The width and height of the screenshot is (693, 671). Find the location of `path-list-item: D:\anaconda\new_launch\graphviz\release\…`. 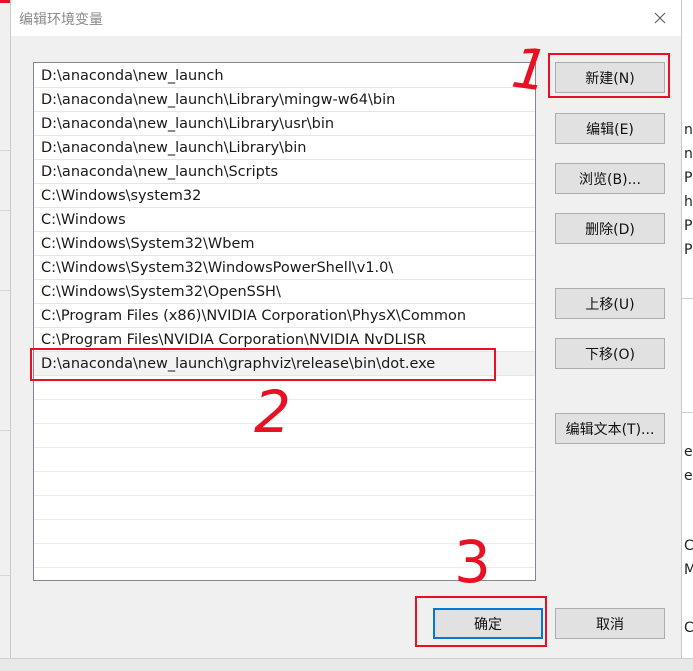

path-list-item: D:\anaconda\new_launch\graphviz\release\… is located at coordinates (284, 364).